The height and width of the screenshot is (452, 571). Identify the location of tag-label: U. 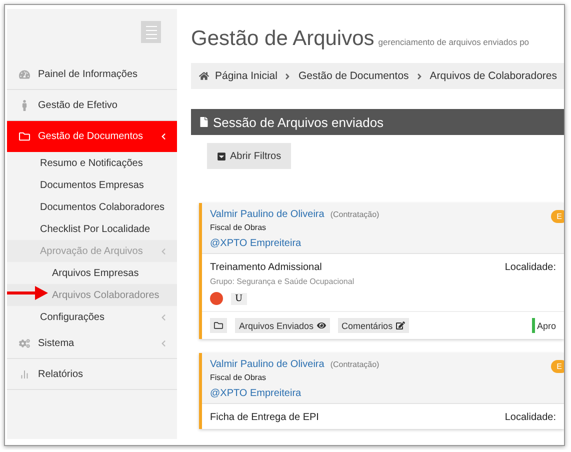
(239, 298).